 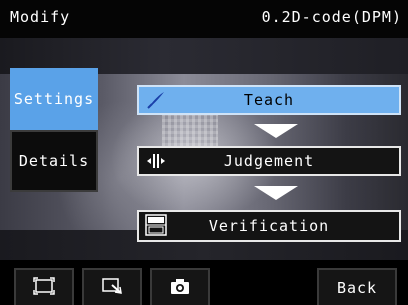 What do you see at coordinates (357, 286) in the screenshot?
I see `back-button: Back` at bounding box center [357, 286].